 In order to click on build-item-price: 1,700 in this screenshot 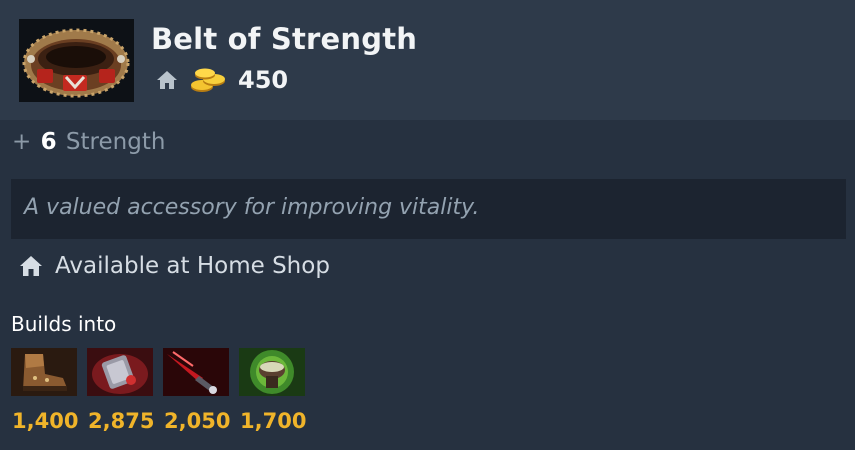, I will do `click(273, 421)`.